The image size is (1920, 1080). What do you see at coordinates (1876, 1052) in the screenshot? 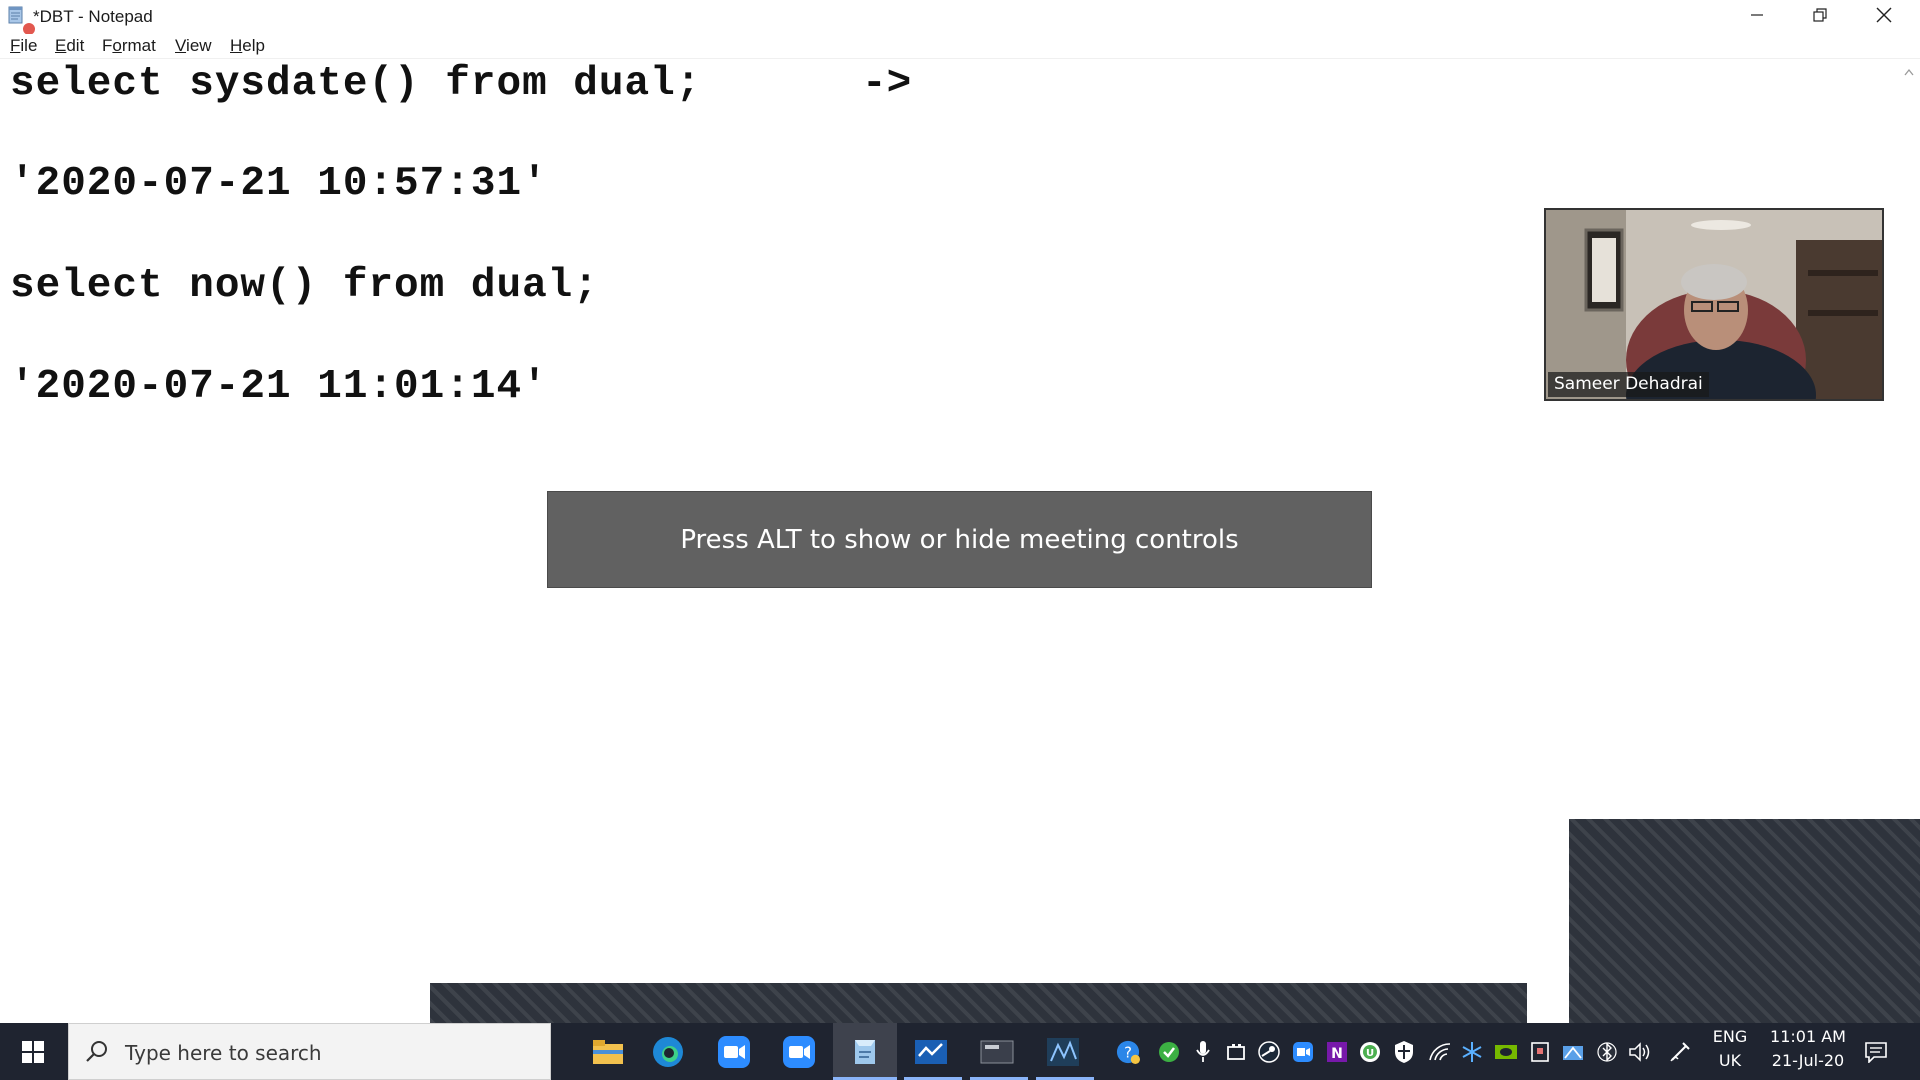
I see `notification-center-icon` at bounding box center [1876, 1052].